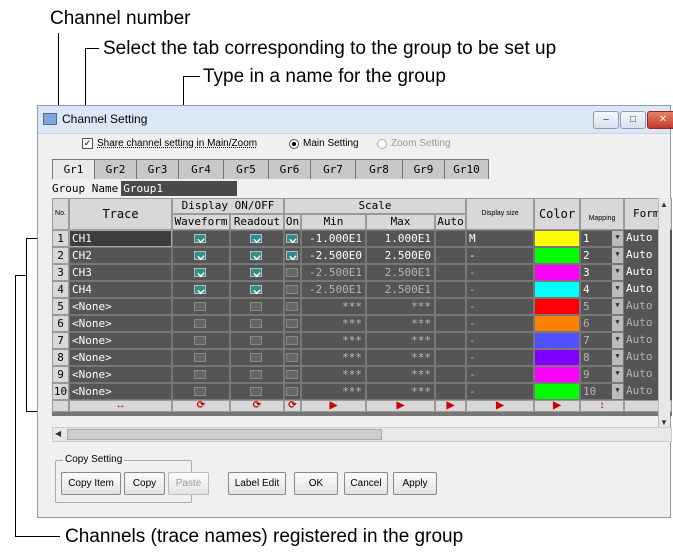  I want to click on scroll-down-icon: ▼, so click(664, 422).